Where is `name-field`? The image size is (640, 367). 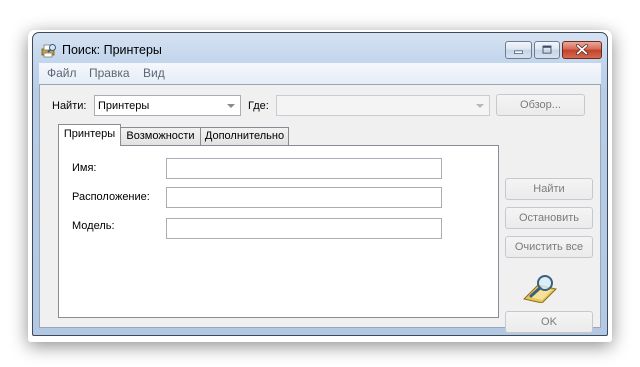
name-field is located at coordinates (304, 168).